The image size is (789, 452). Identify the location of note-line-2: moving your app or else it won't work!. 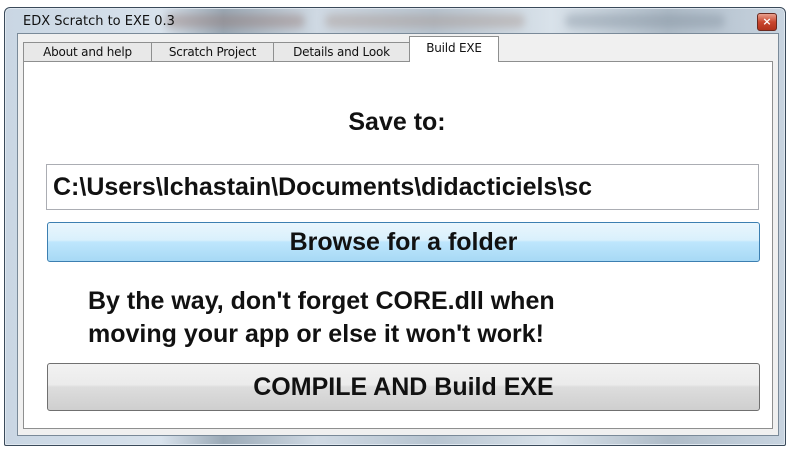
(316, 334).